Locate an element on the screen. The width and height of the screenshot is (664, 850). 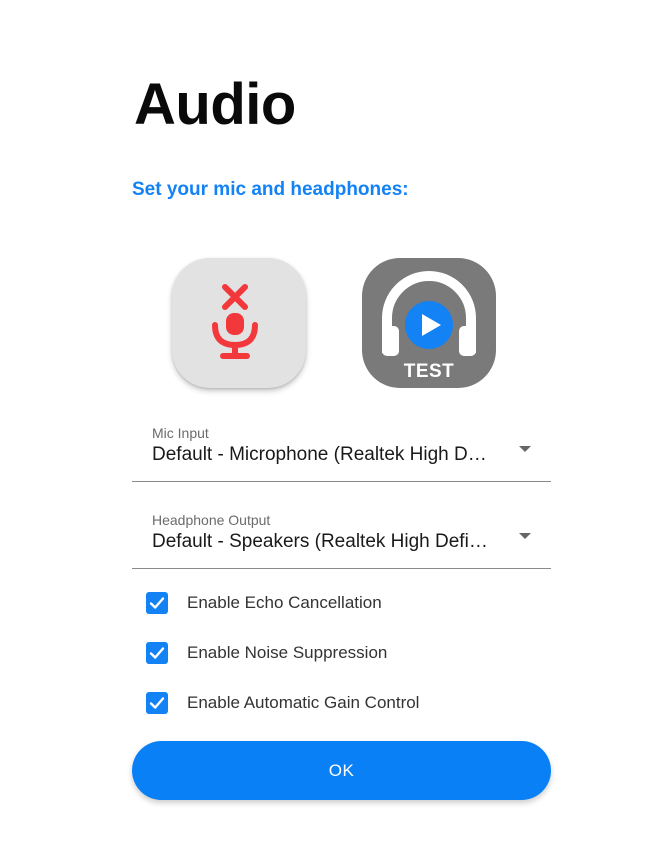
noise-suppression-checkbox is located at coordinates (157, 653).